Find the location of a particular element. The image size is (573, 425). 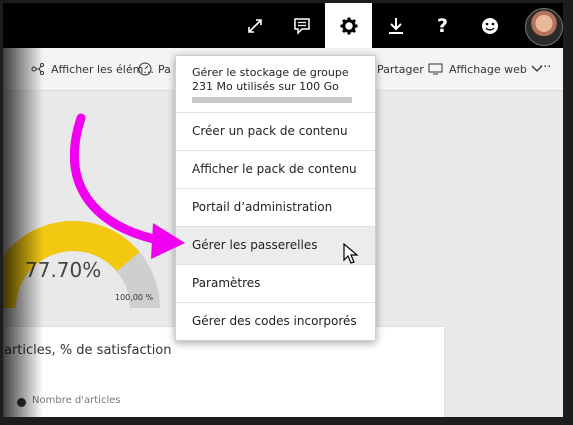

legend-label: Nombre d'articles is located at coordinates (76, 400).